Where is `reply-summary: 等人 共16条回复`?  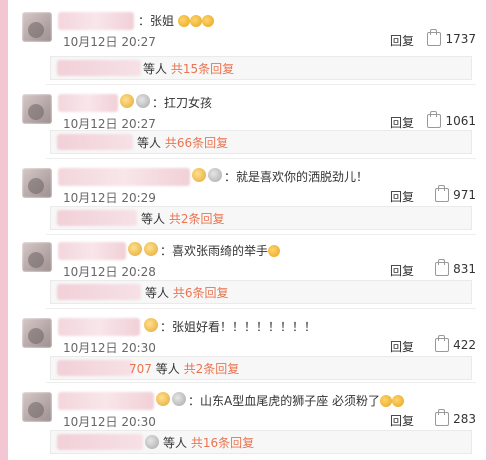
reply-summary: 等人 共16条回复 is located at coordinates (261, 442).